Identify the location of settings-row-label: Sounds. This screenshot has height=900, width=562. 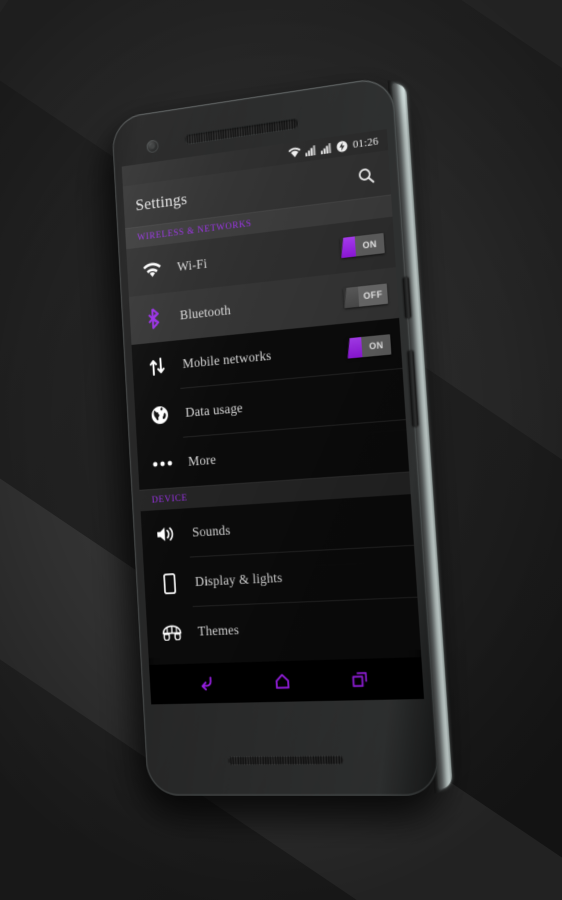
(211, 531).